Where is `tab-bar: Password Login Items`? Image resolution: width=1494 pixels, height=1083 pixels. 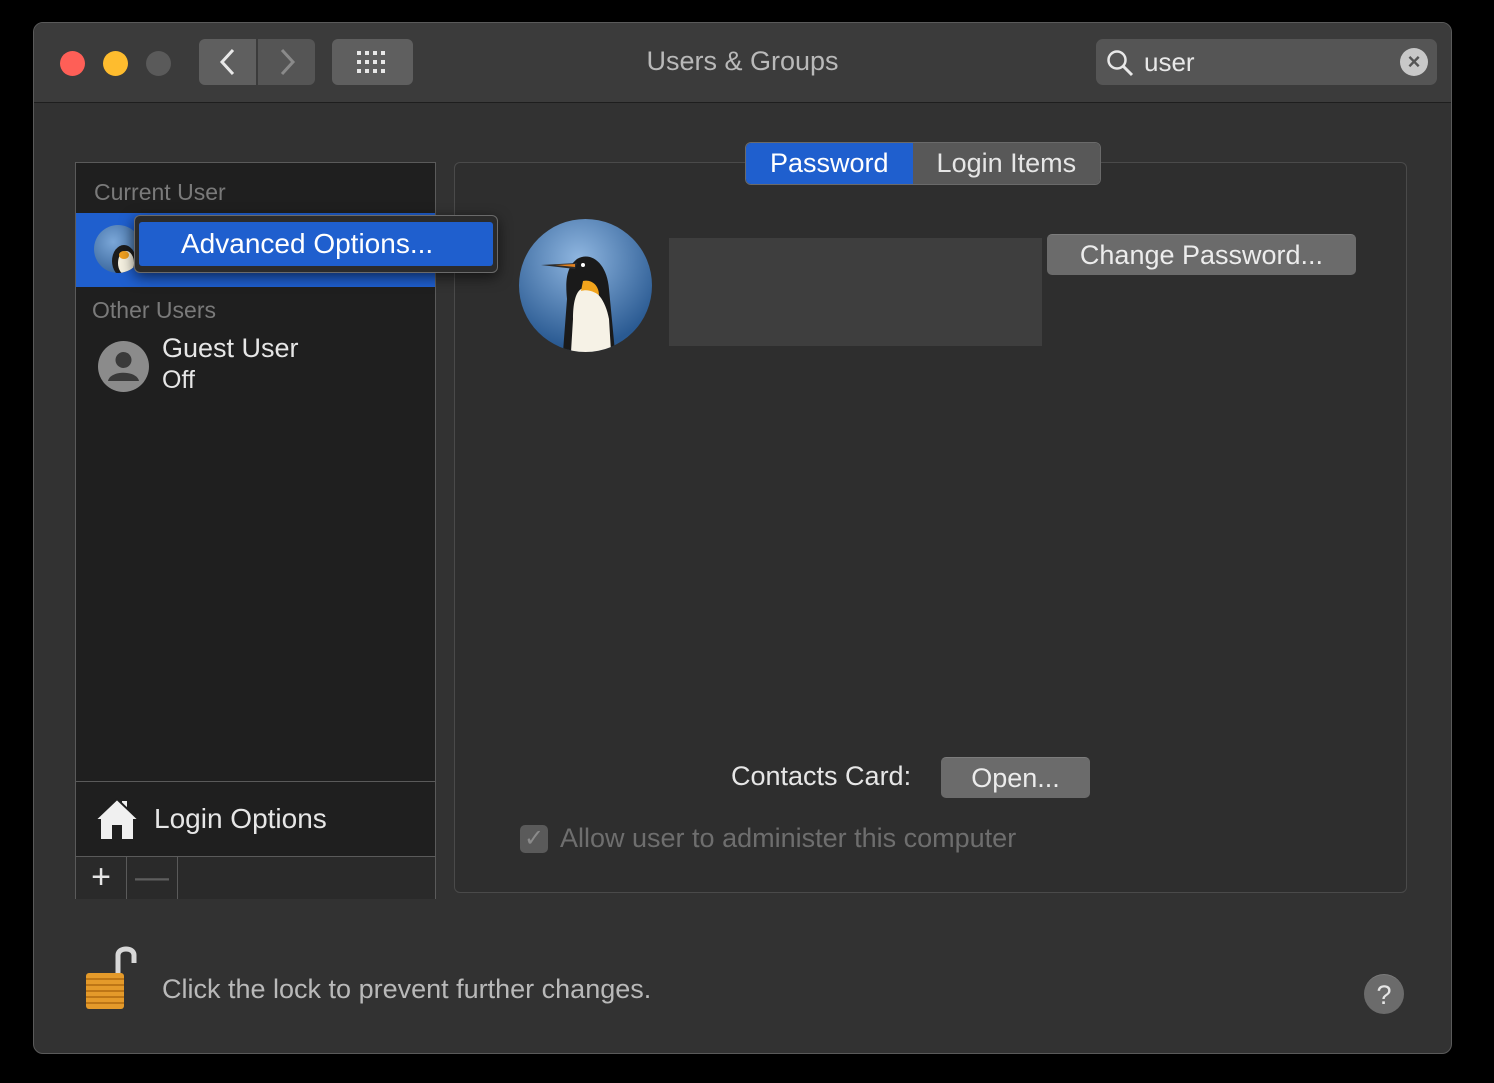
tab-bar: Password Login Items is located at coordinates (923, 163).